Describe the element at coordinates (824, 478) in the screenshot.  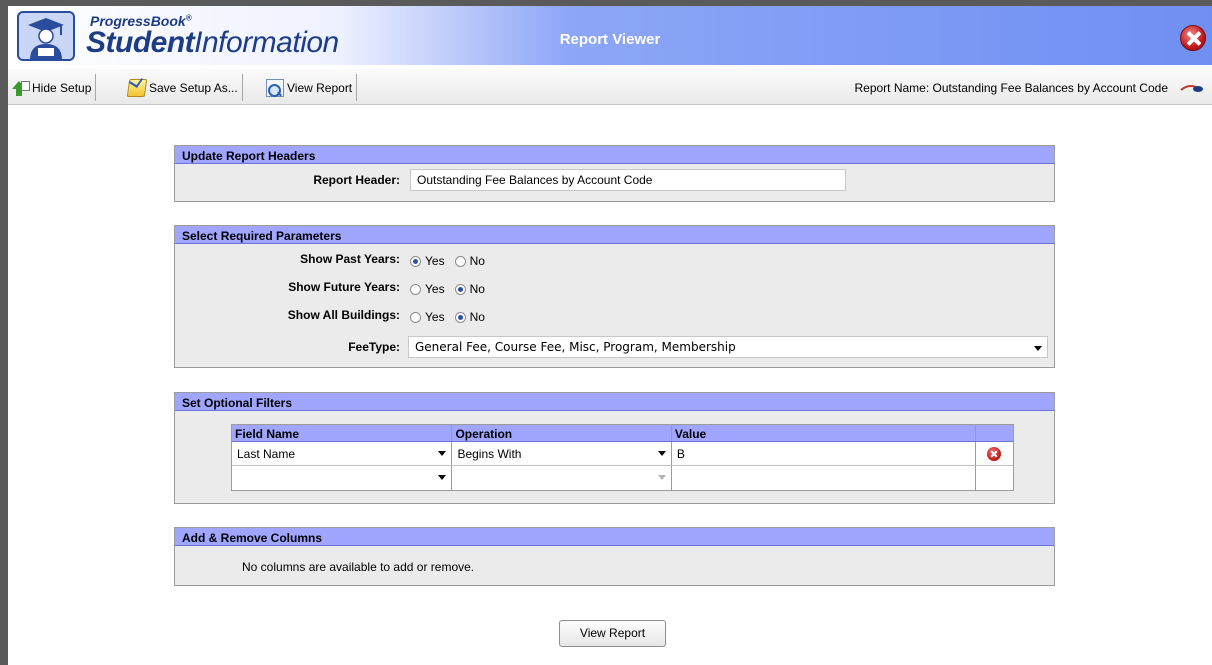
I see `value-input` at that location.